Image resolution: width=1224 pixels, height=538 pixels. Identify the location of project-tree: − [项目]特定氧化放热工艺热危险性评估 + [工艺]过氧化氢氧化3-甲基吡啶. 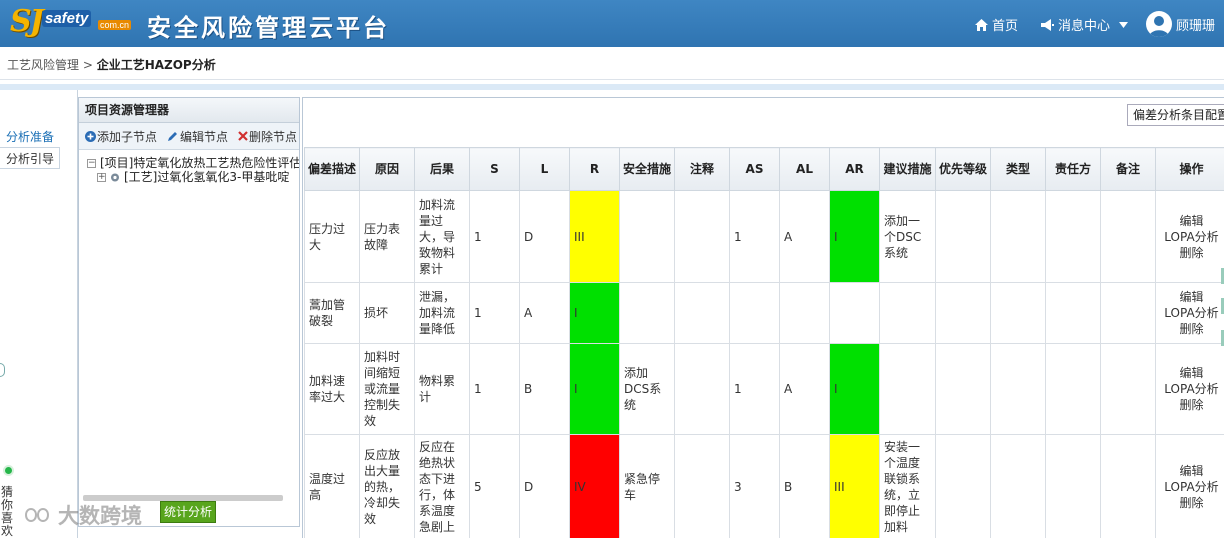
(189, 167).